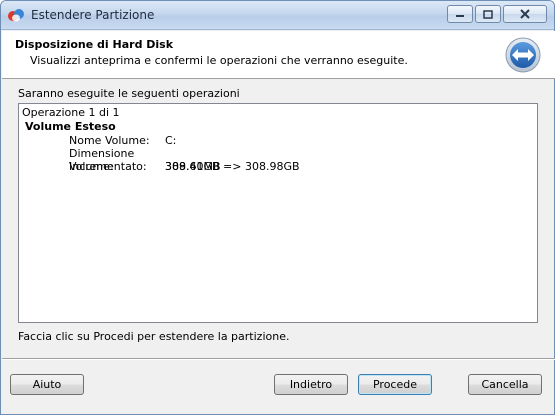 The width and height of the screenshot is (555, 415). I want to click on detail-label: Incrementato:, so click(108, 166).